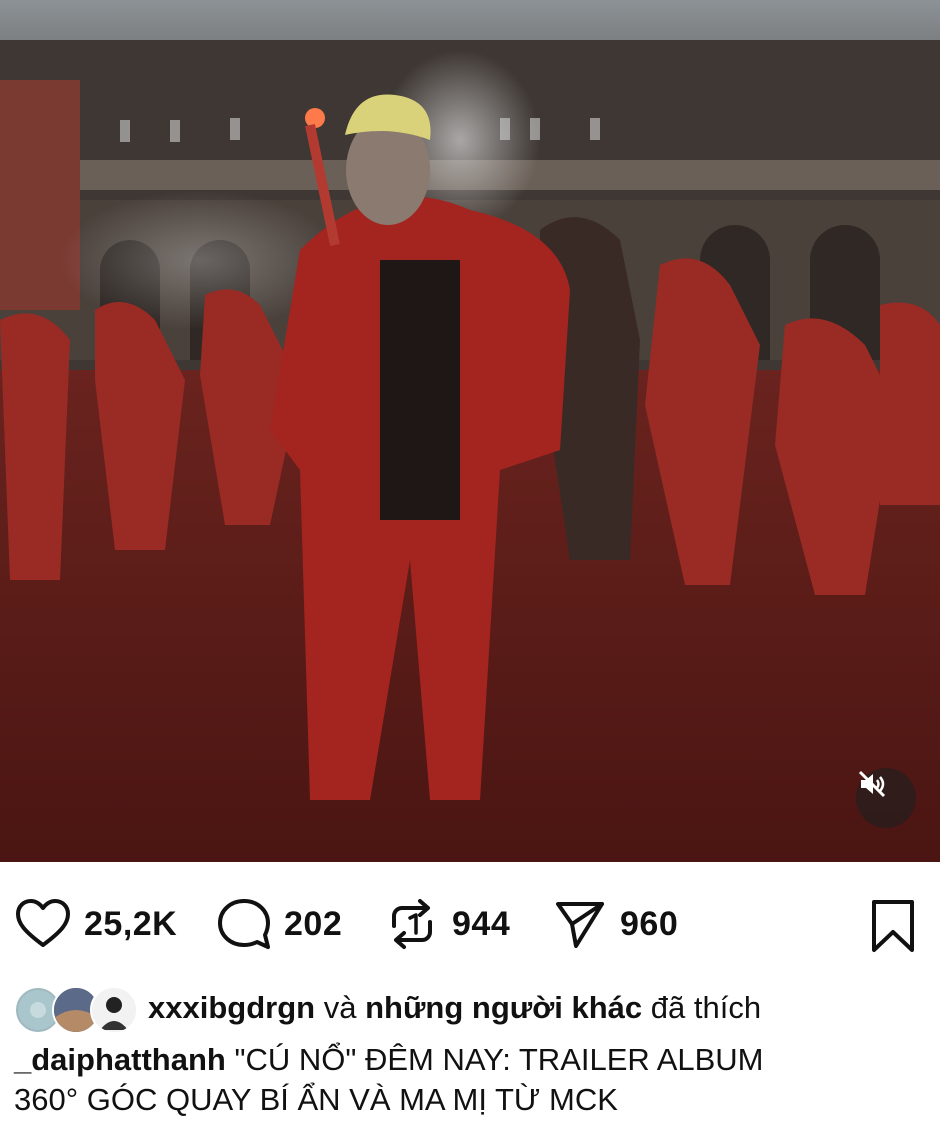 This screenshot has height=1129, width=940. Describe the element at coordinates (706, 1007) in the screenshot. I see `liked-by-suffix: đã thích` at that location.